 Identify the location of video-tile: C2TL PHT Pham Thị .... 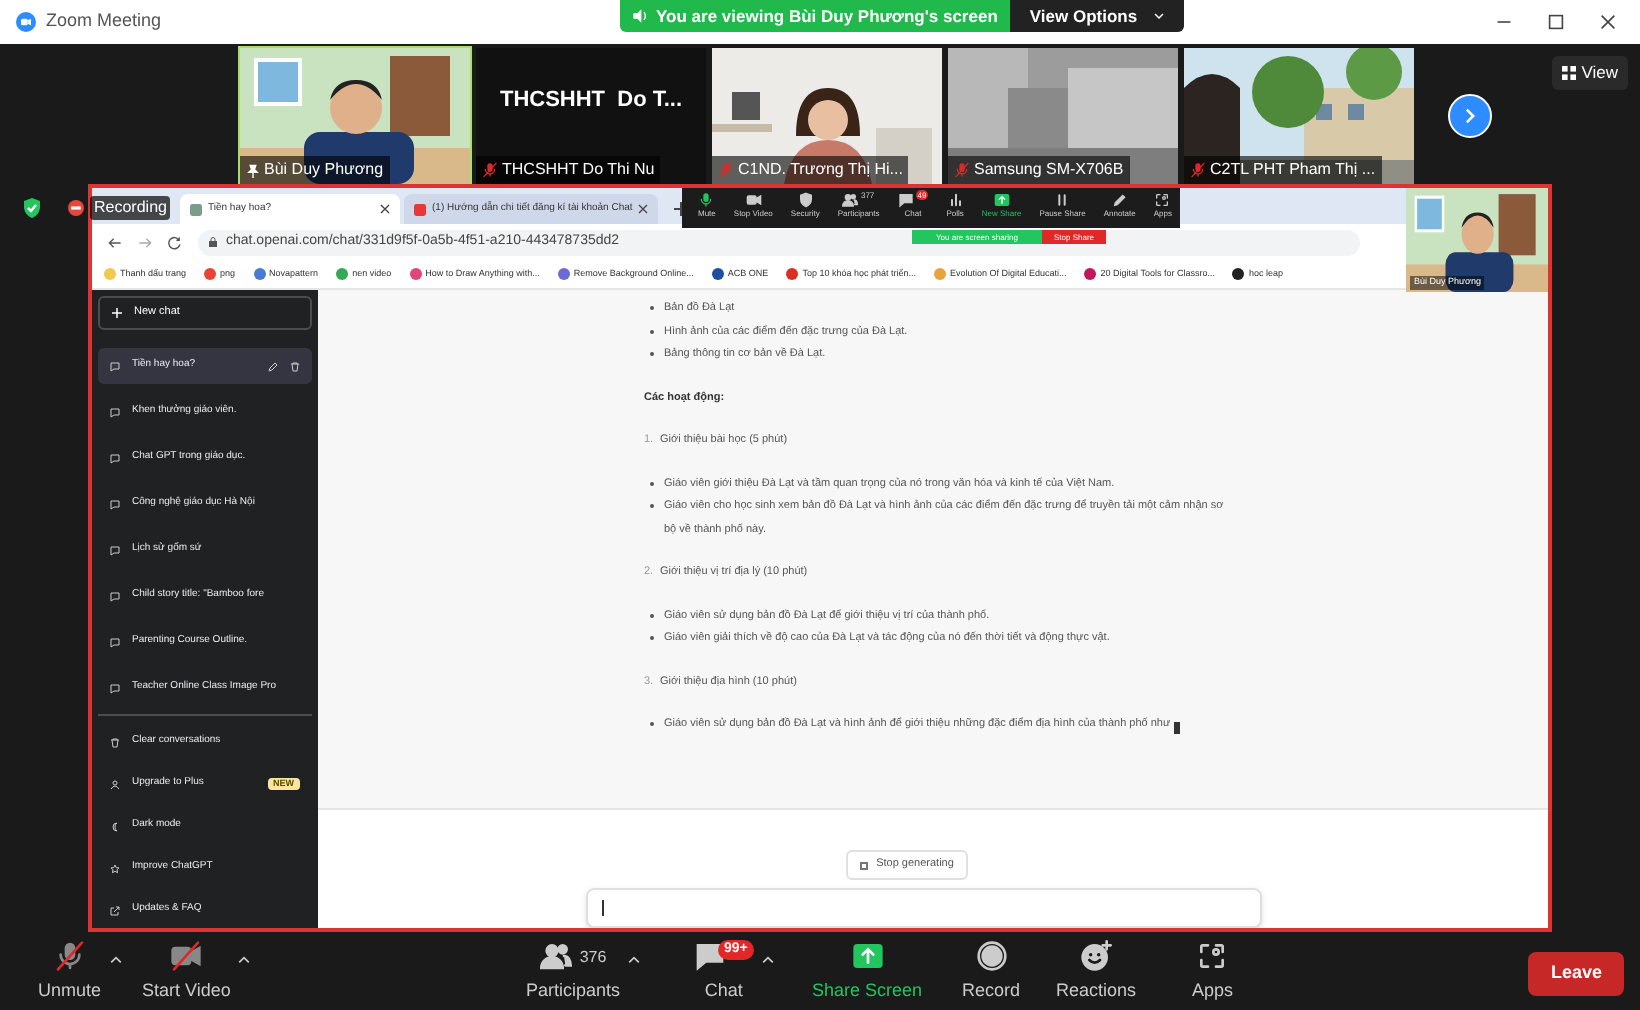
(1299, 116).